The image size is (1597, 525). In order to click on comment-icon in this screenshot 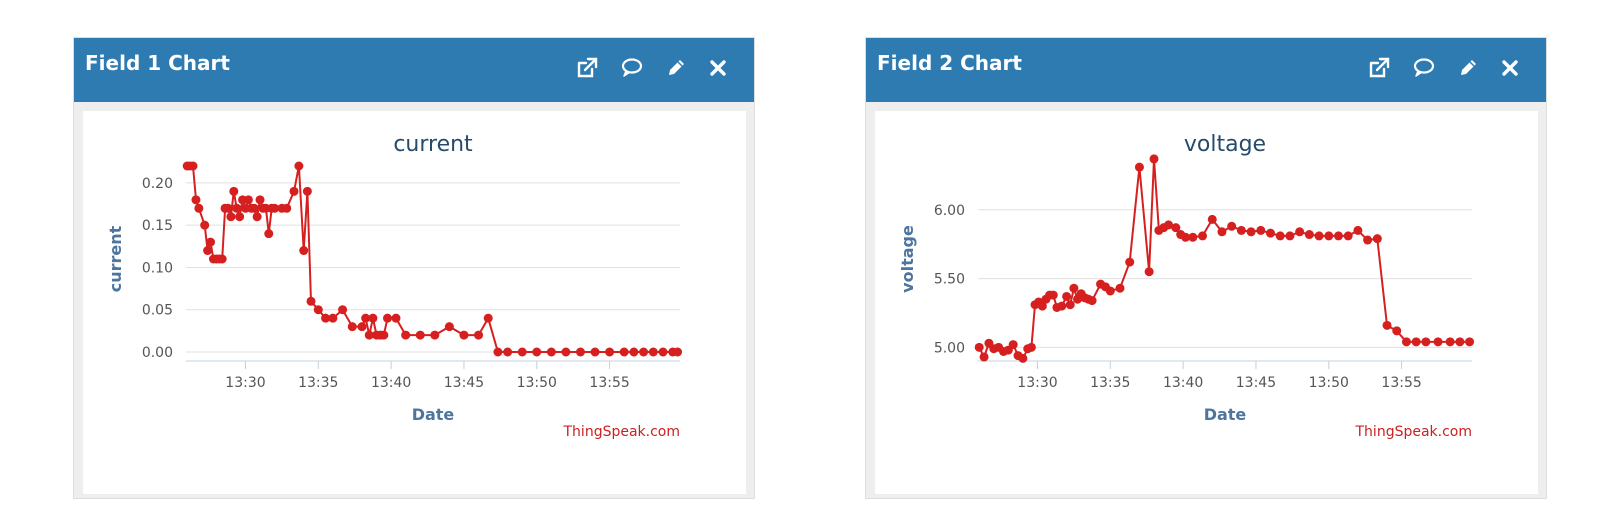, I will do `click(1424, 68)`.